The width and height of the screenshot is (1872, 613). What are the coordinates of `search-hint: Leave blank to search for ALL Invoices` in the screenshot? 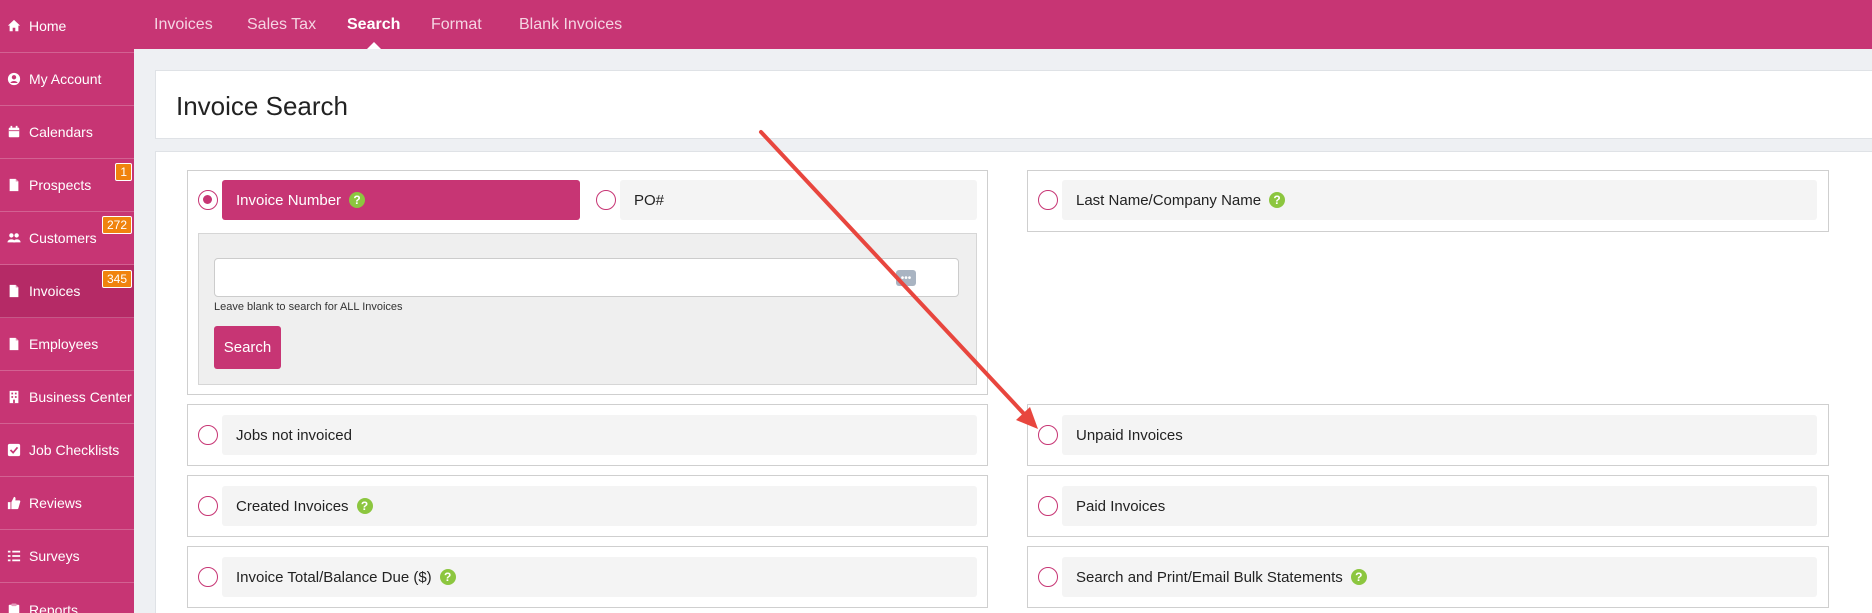 It's located at (308, 307).